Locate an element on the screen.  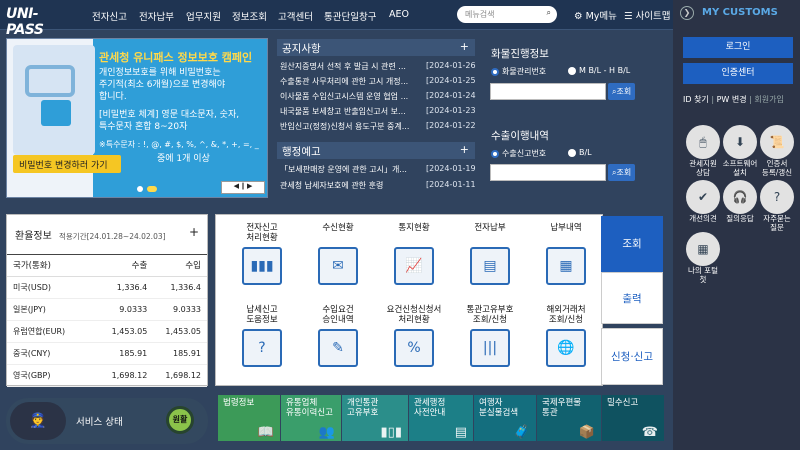
tab-print: 출력 is located at coordinates (632, 298).